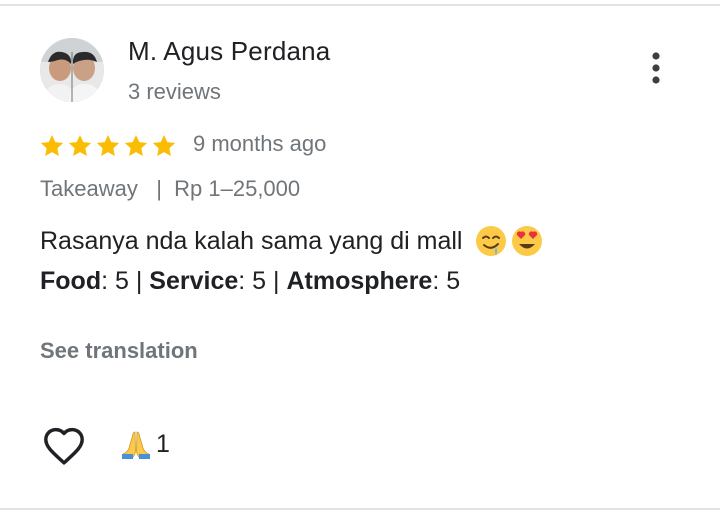 The image size is (720, 514). What do you see at coordinates (194, 281) in the screenshot?
I see `sub-rating-label: Service` at bounding box center [194, 281].